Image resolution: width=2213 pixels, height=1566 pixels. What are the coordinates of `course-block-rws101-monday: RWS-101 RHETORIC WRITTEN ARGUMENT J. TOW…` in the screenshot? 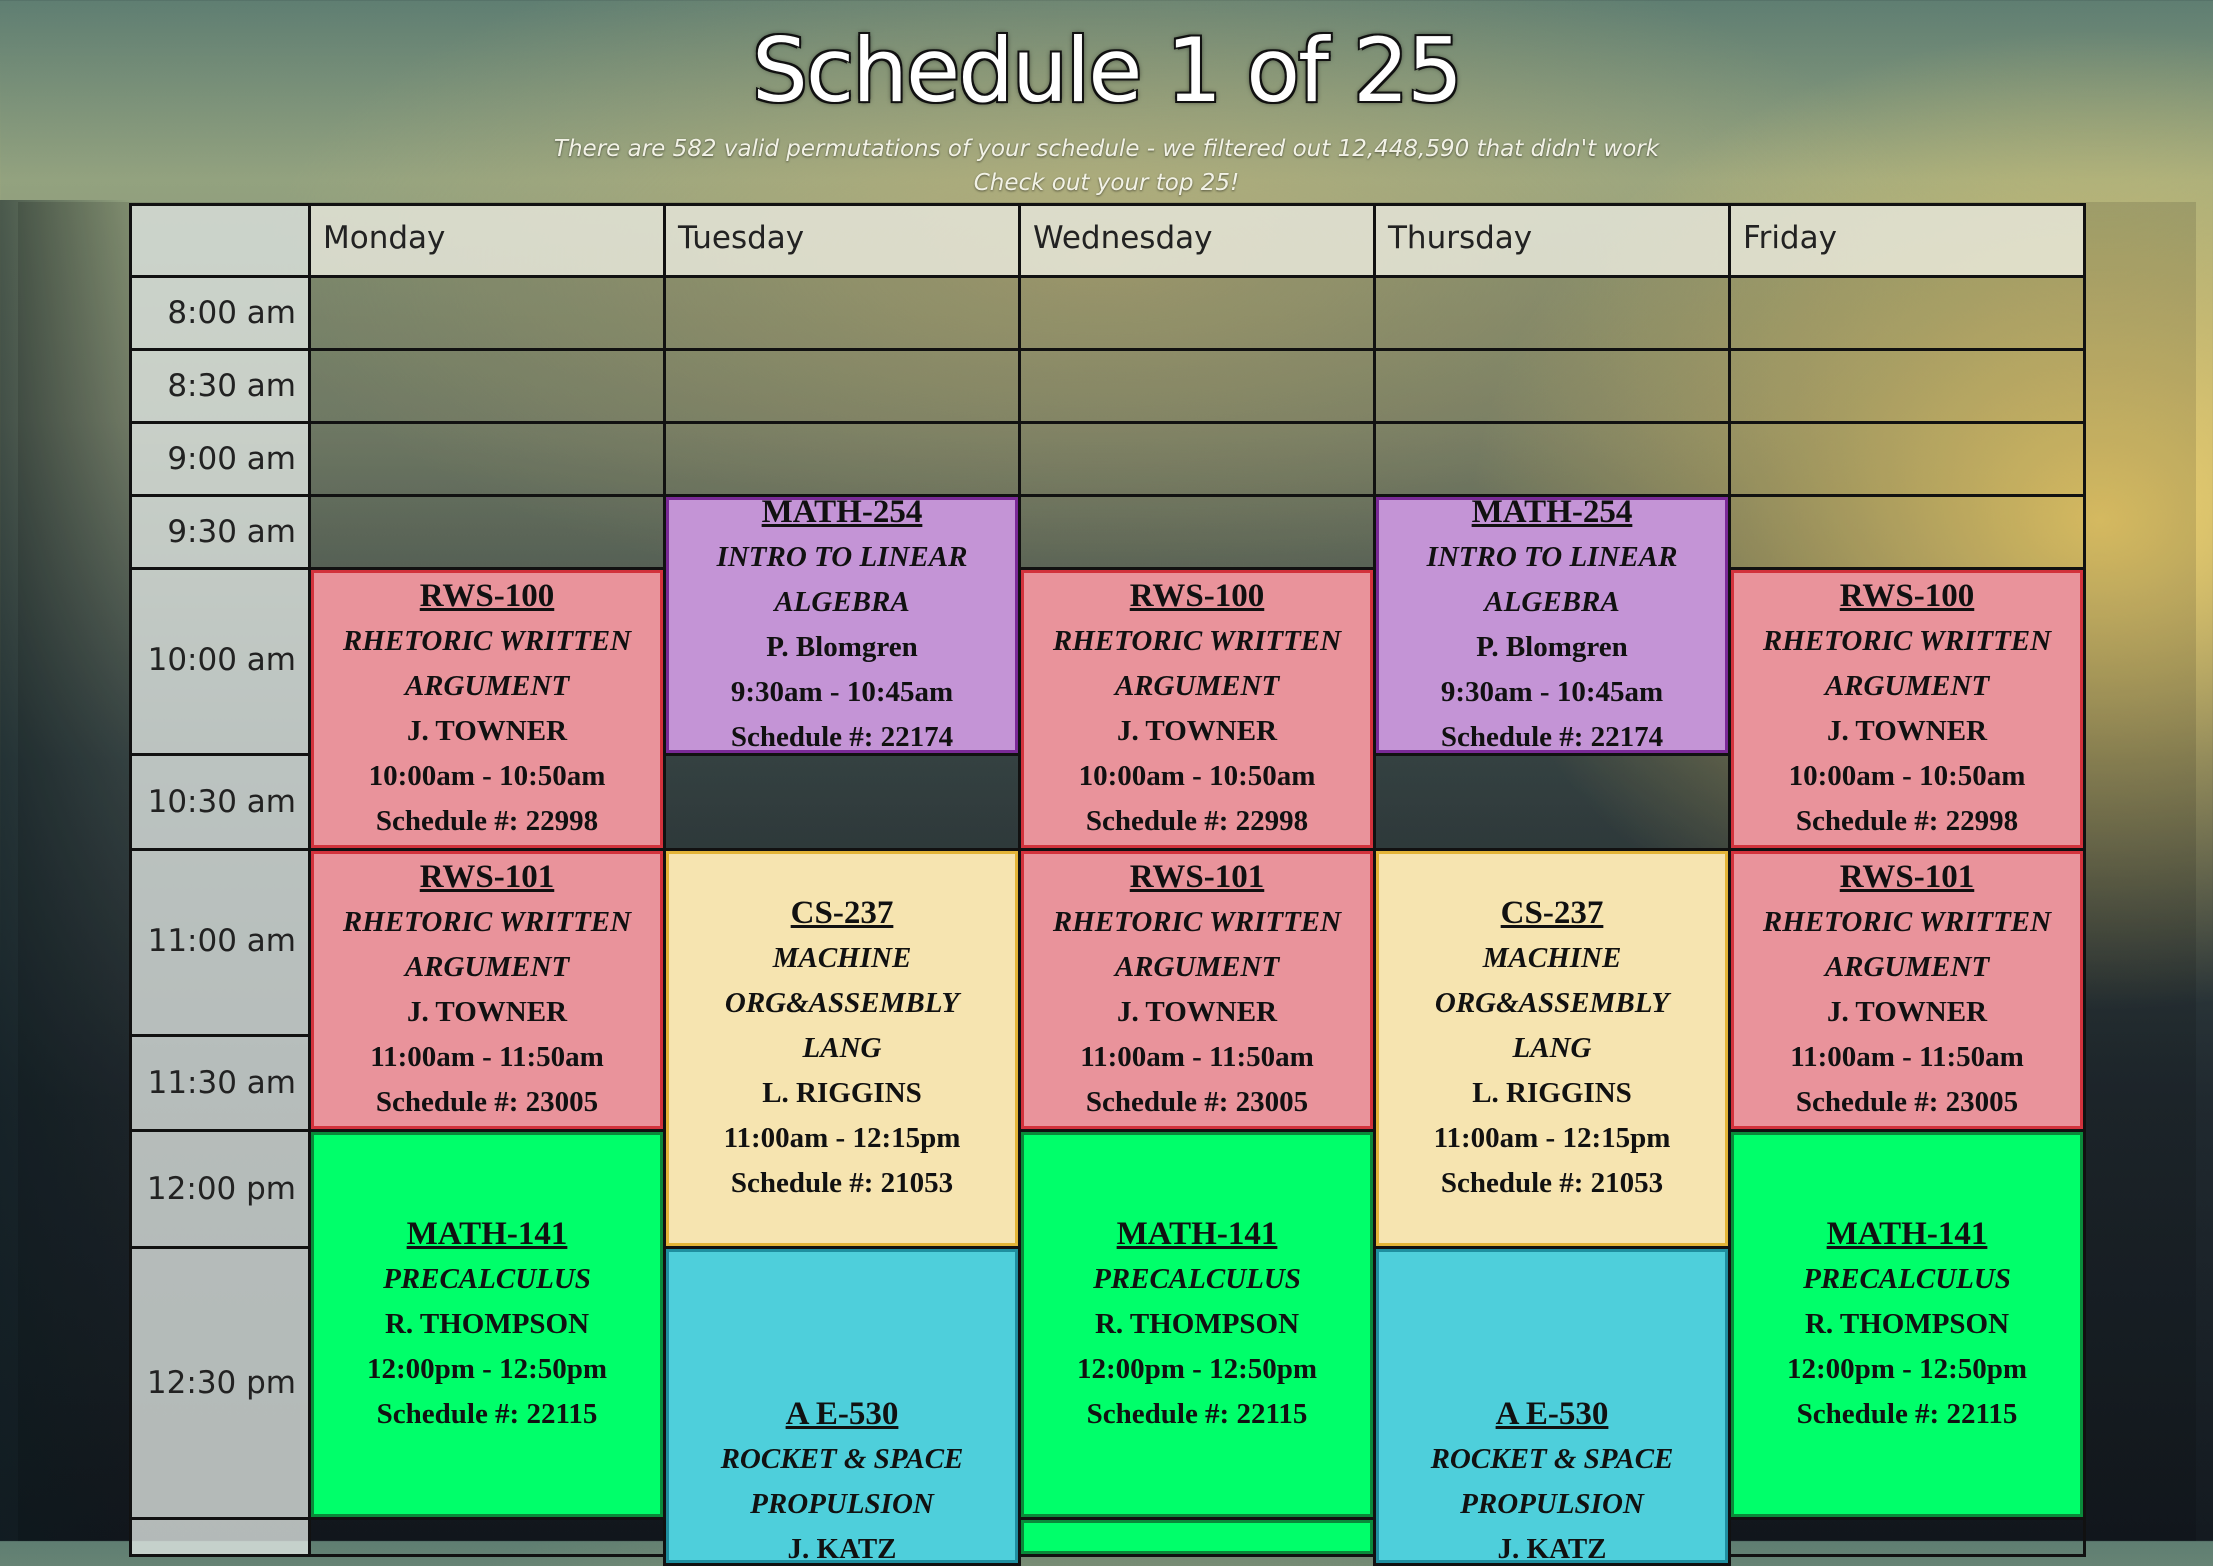 It's located at (487, 990).